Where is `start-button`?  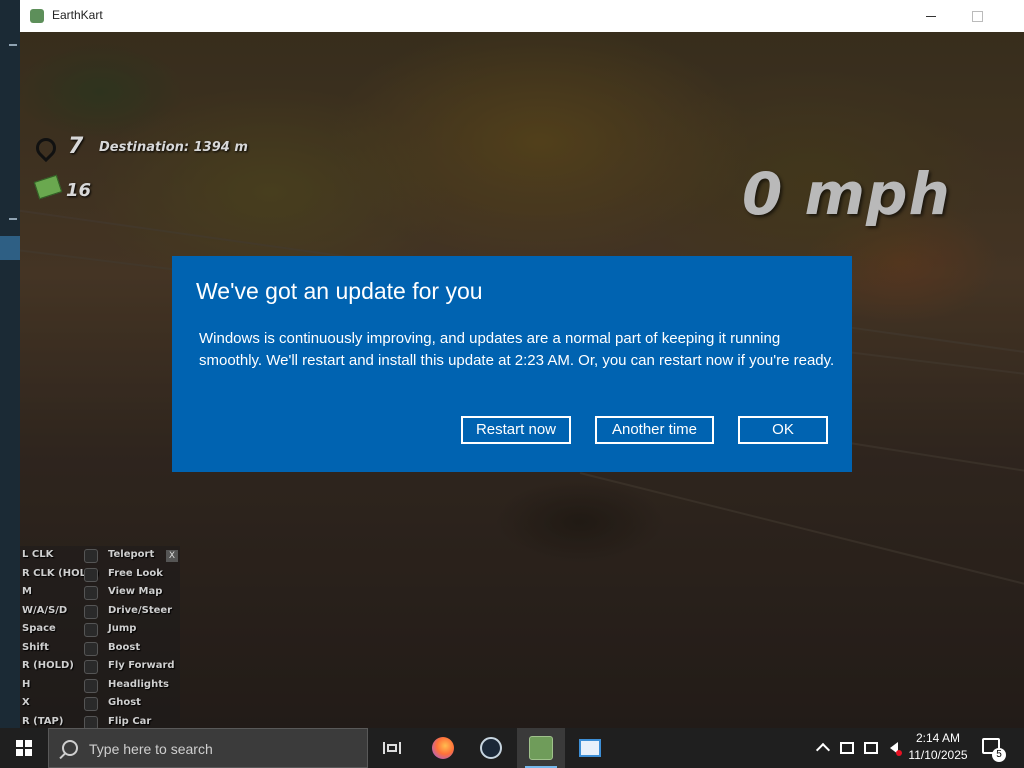
start-button is located at coordinates (24, 748).